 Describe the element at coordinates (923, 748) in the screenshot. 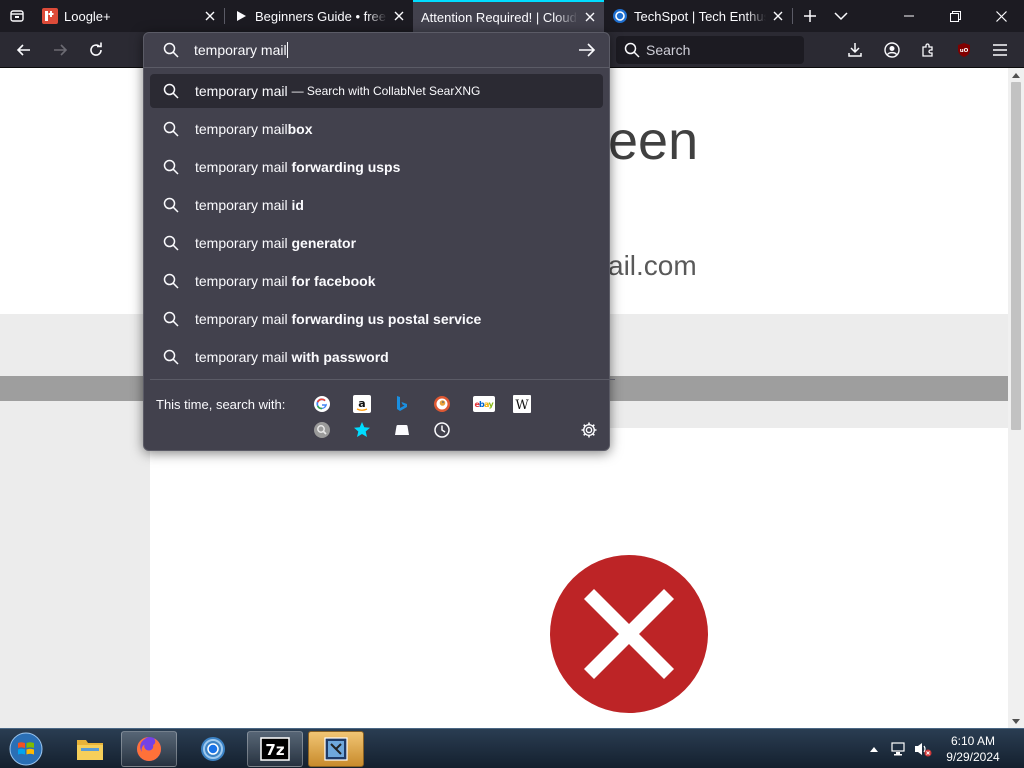

I see `volume-tray-icon` at that location.